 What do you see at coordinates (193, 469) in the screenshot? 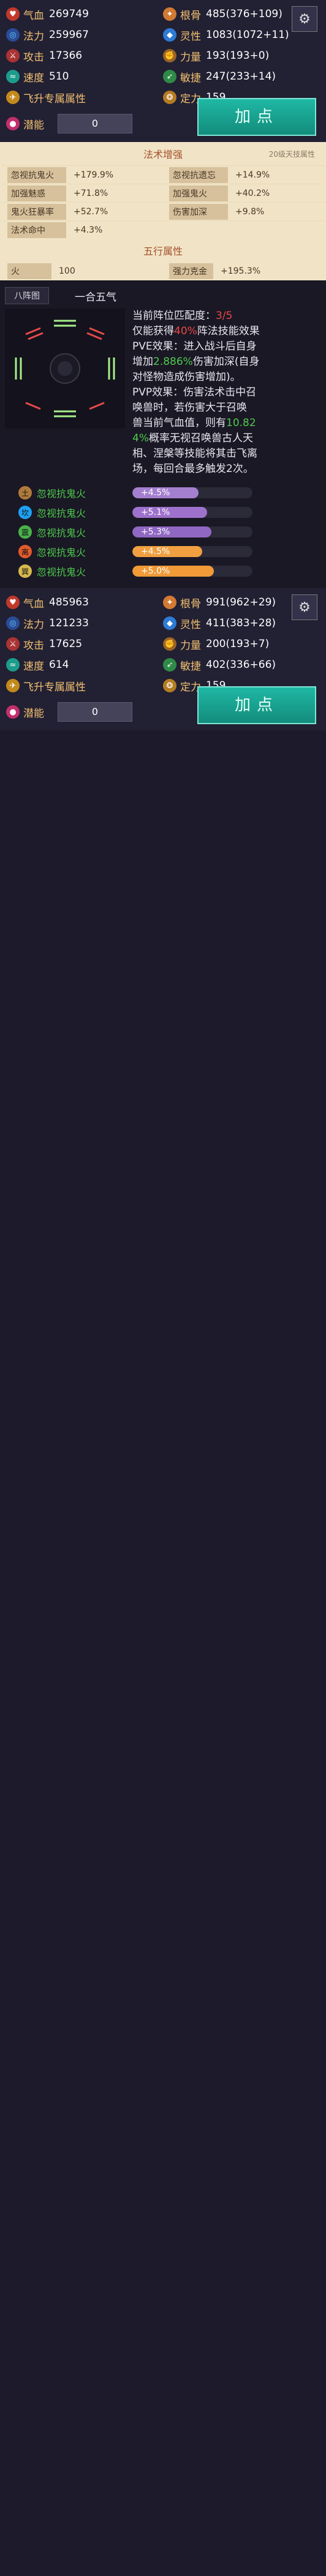
I see `formation-desc-text: 场，每回合最多触发2次。` at bounding box center [193, 469].